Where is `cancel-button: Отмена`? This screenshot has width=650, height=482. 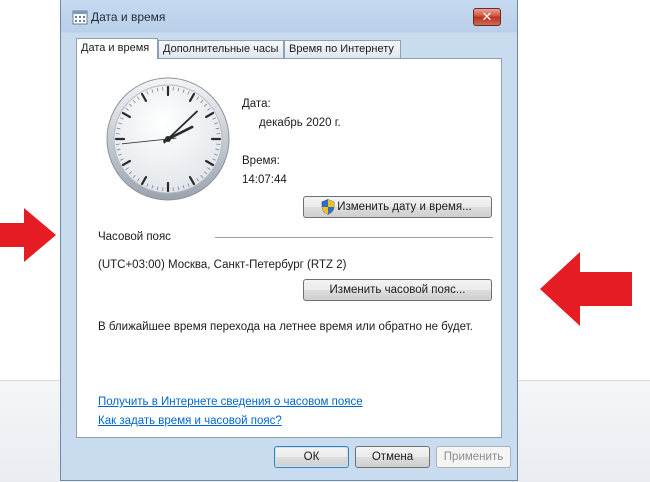 cancel-button: Отмена is located at coordinates (392, 457).